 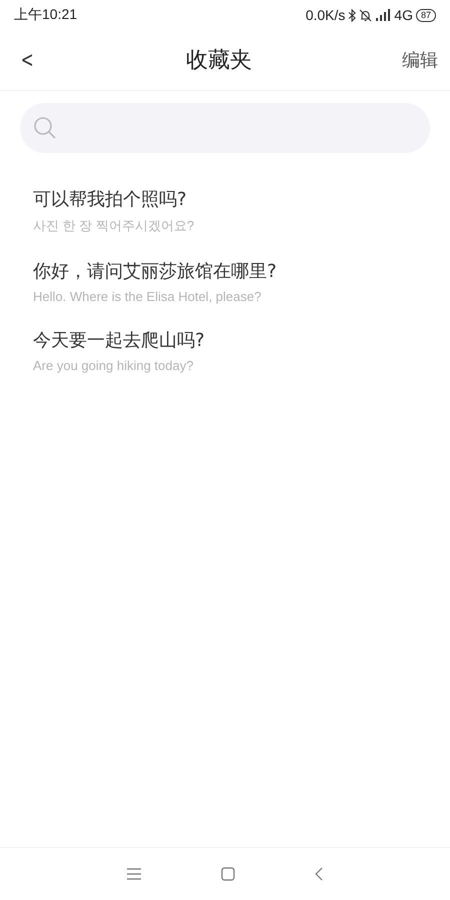 I want to click on bell-muted-icon, so click(x=365, y=15).